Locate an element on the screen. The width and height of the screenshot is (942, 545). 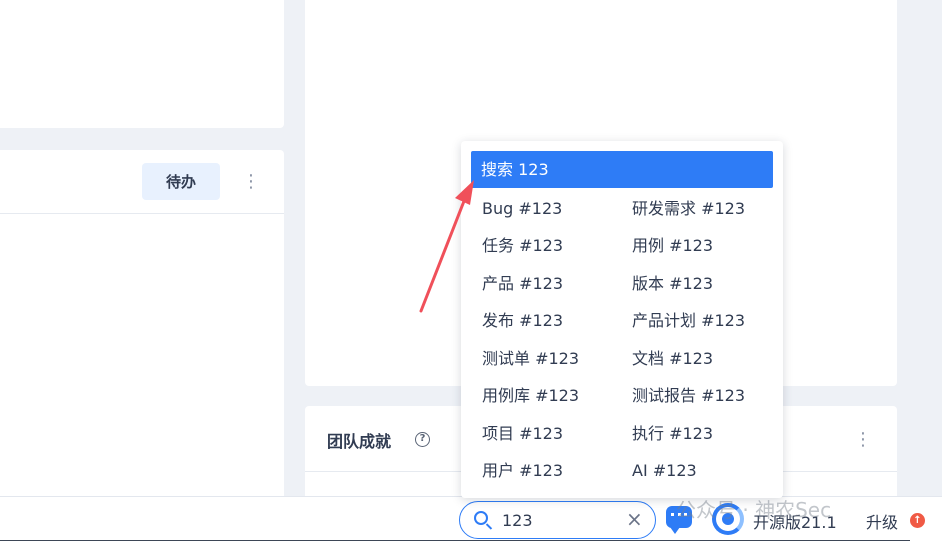
search-suggestion-release: 发布 #123 is located at coordinates (522, 321).